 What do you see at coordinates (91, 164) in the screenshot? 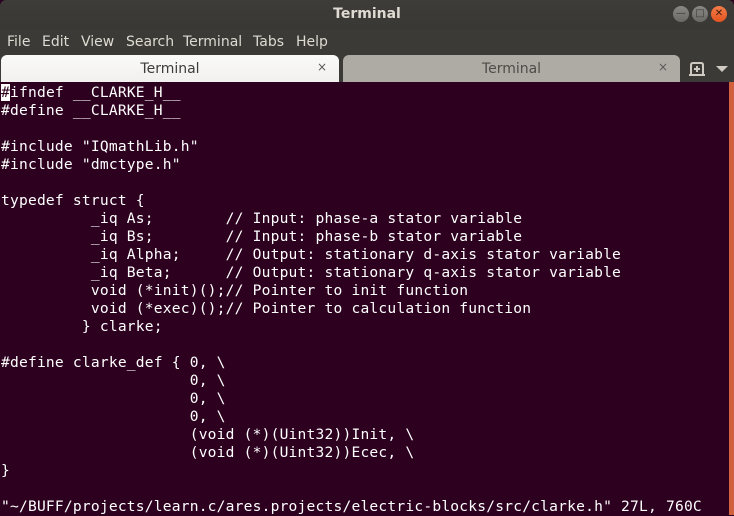
I see `terminal-line: #include "dmctype.h"` at bounding box center [91, 164].